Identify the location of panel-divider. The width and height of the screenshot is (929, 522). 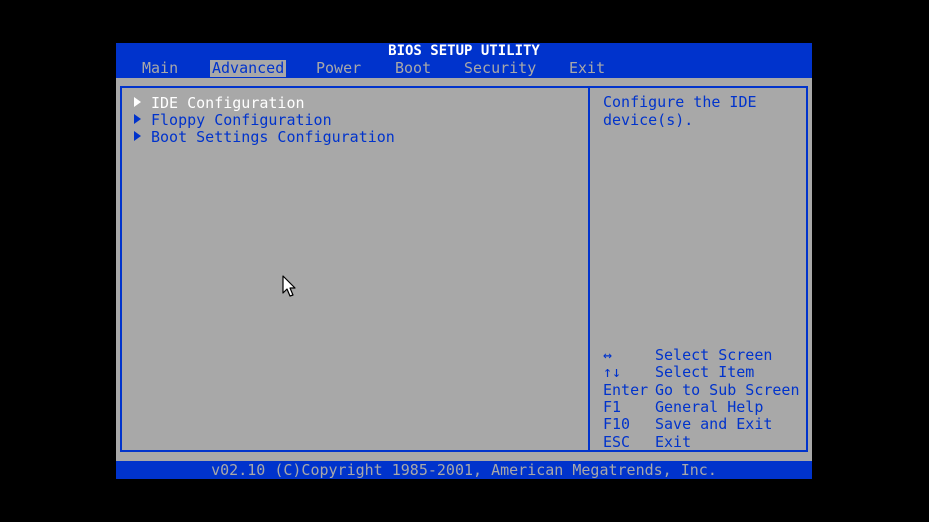
(589, 269).